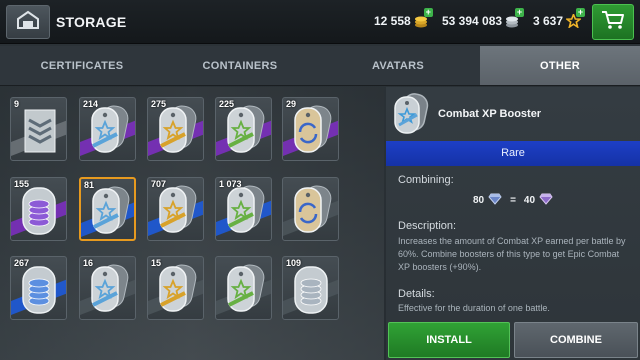 Image resolution: width=640 pixels, height=360 pixels. What do you see at coordinates (38, 132) in the screenshot?
I see `rank-chevron-certificate-icon` at bounding box center [38, 132].